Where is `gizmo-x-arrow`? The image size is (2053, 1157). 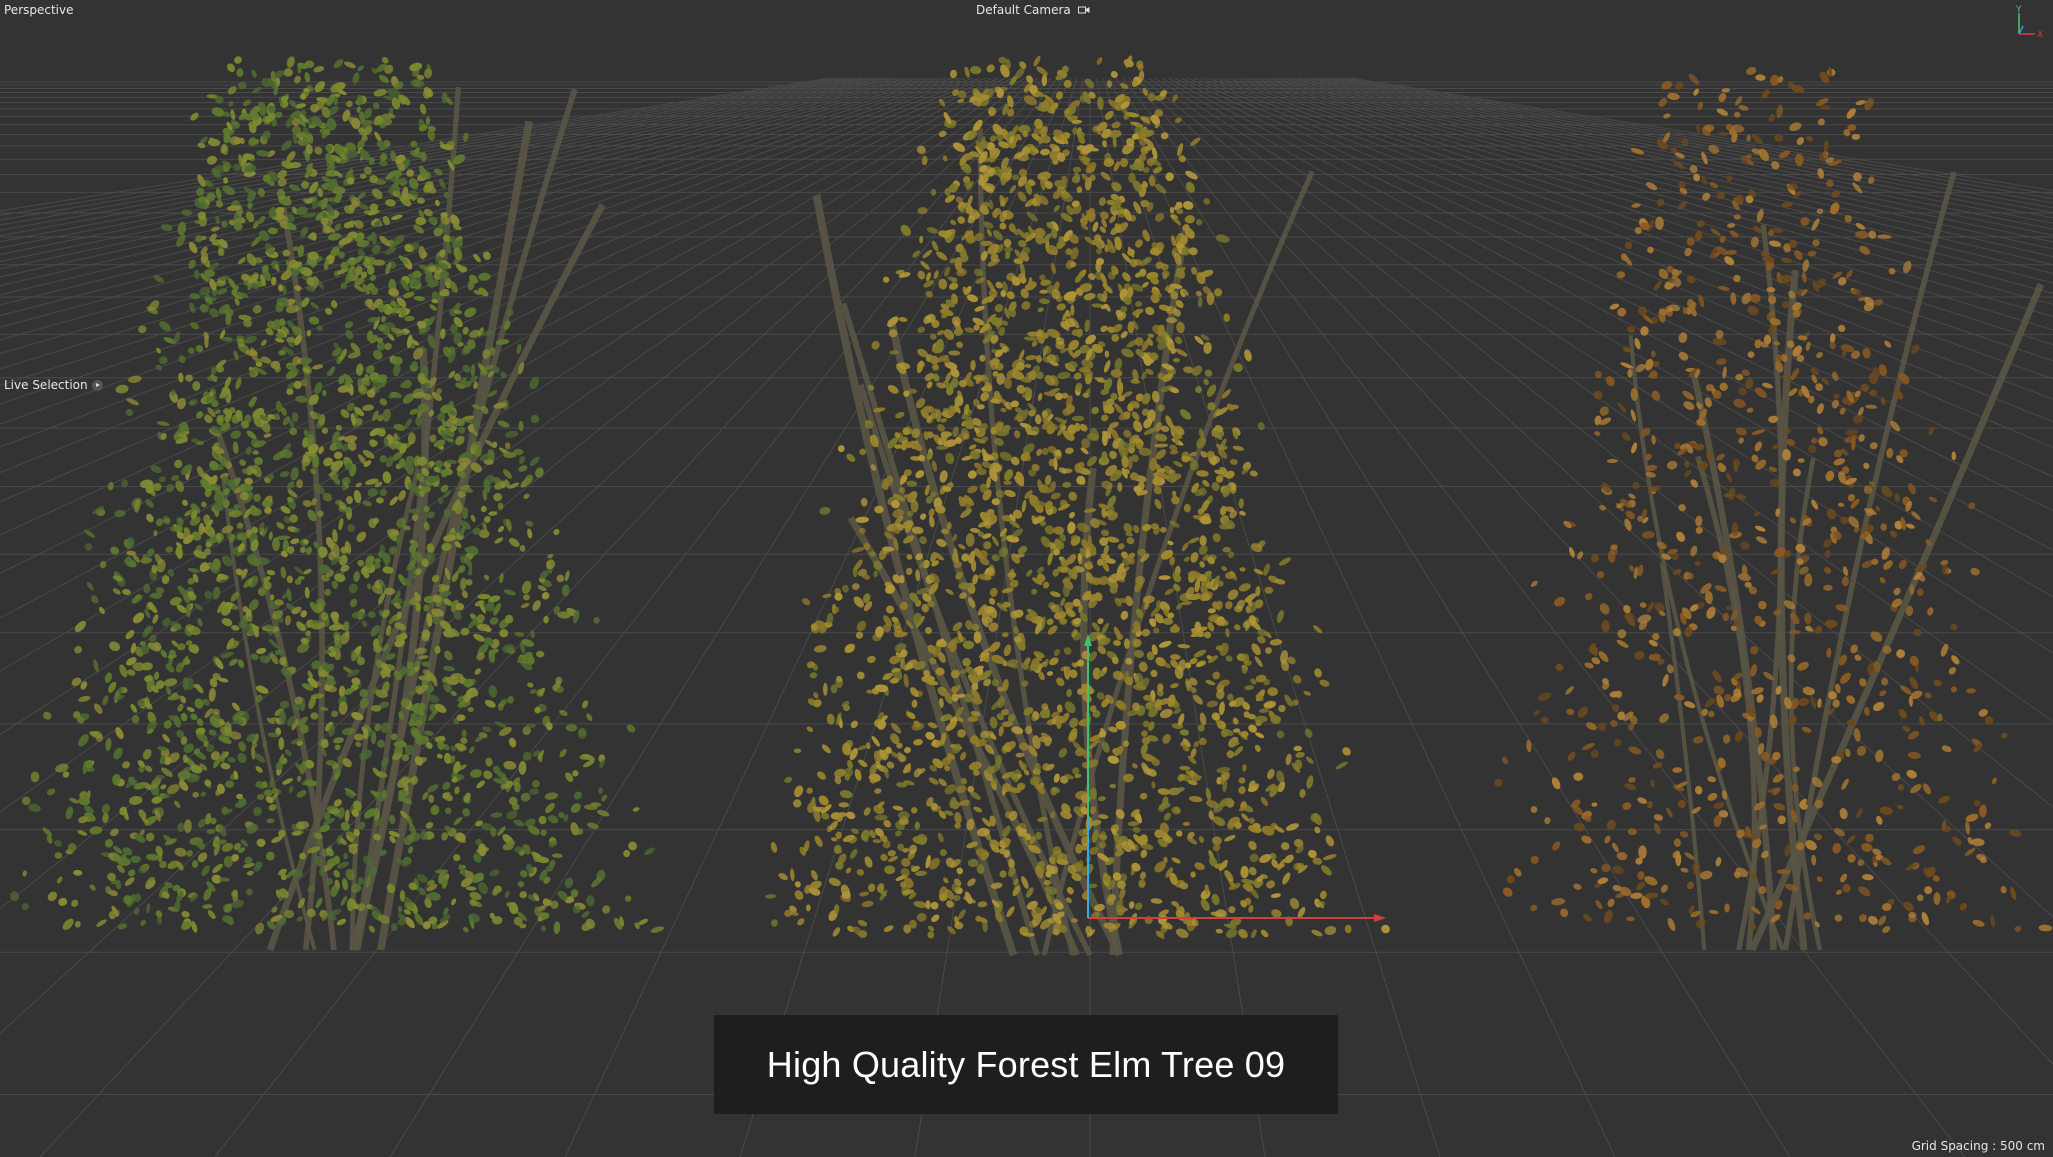 gizmo-x-arrow is located at coordinates (1380, 918).